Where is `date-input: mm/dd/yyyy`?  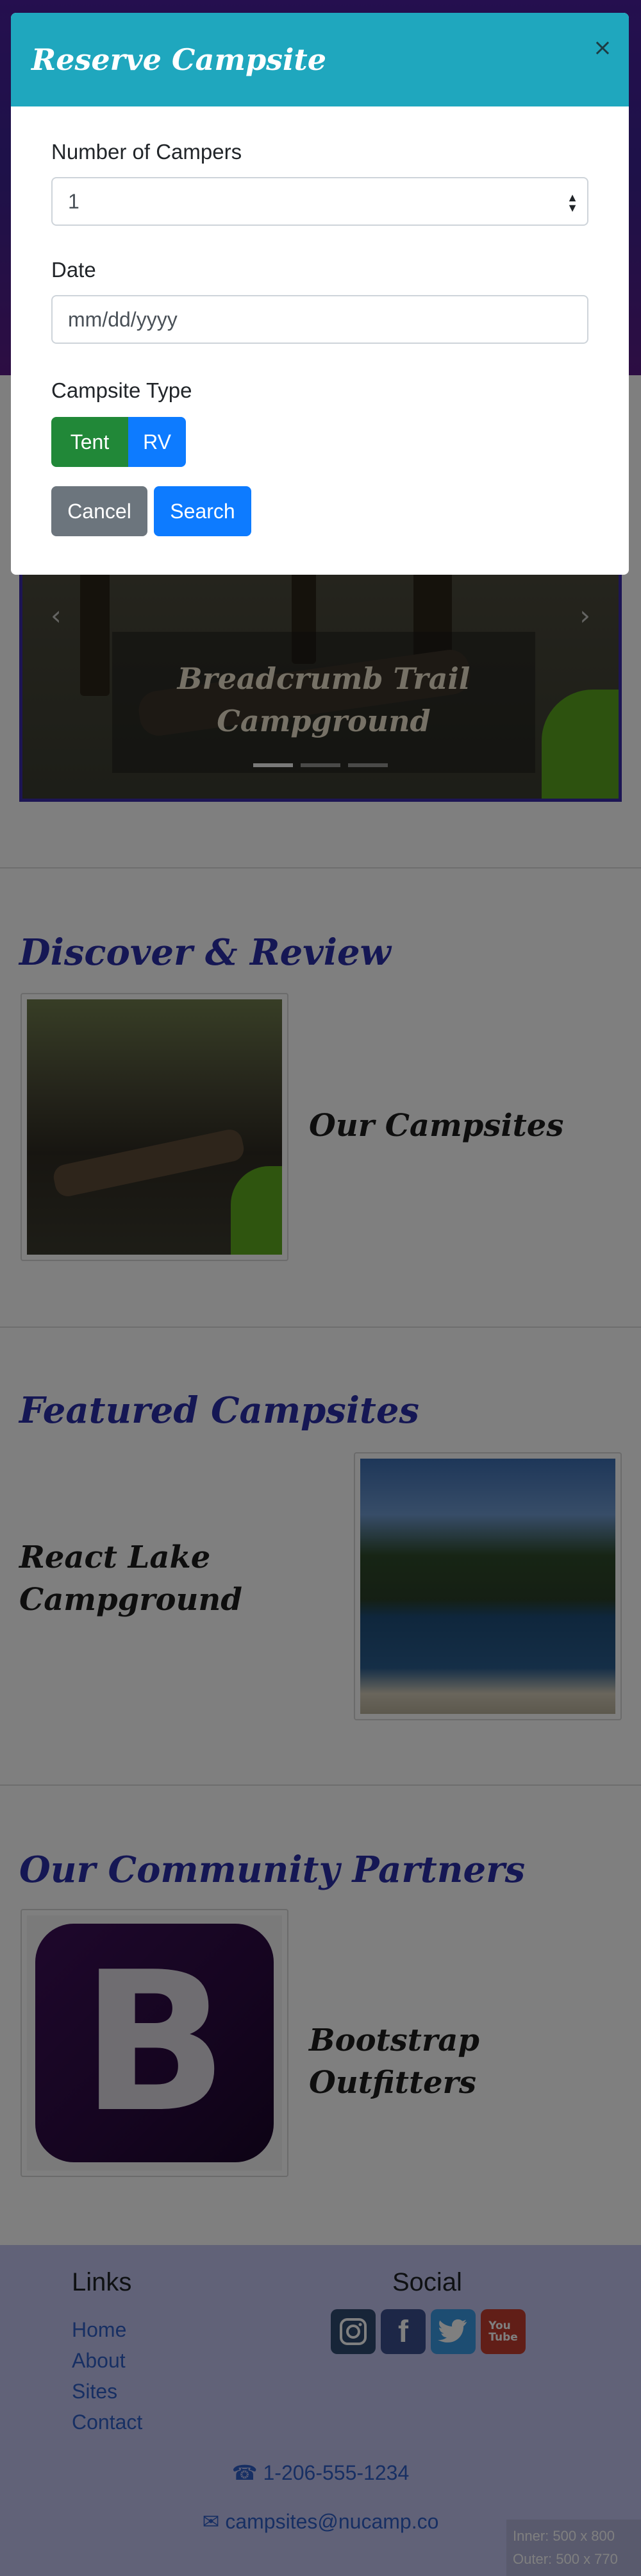
date-input: mm/dd/yyyy is located at coordinates (319, 319).